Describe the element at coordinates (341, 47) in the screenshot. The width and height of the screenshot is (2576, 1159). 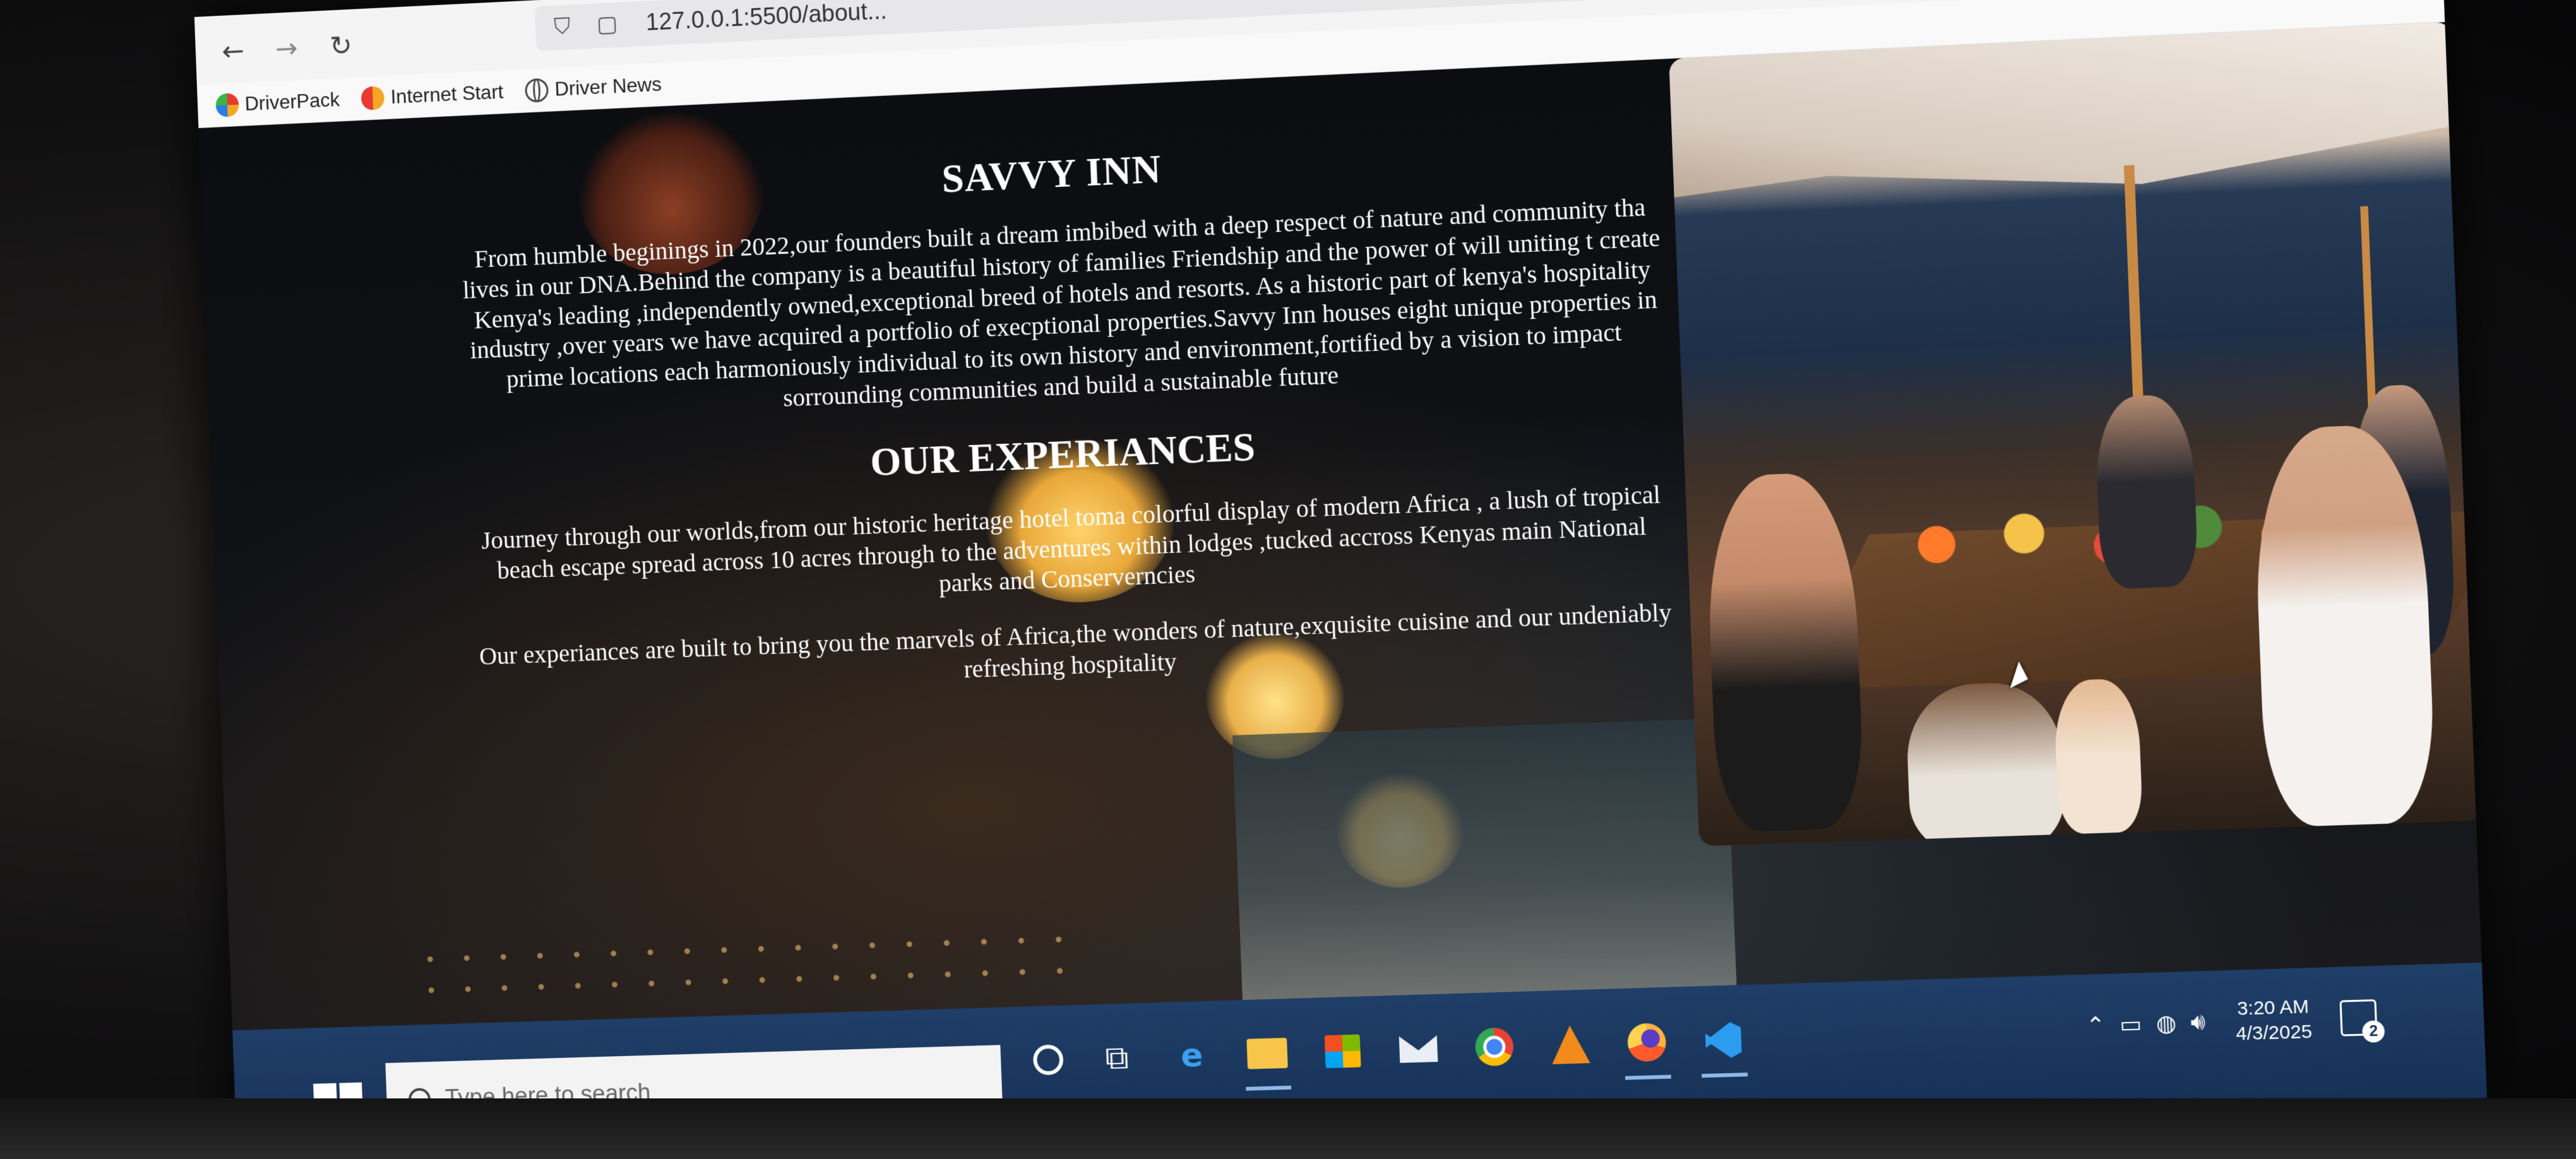
I see `reload-icon: ↻` at that location.